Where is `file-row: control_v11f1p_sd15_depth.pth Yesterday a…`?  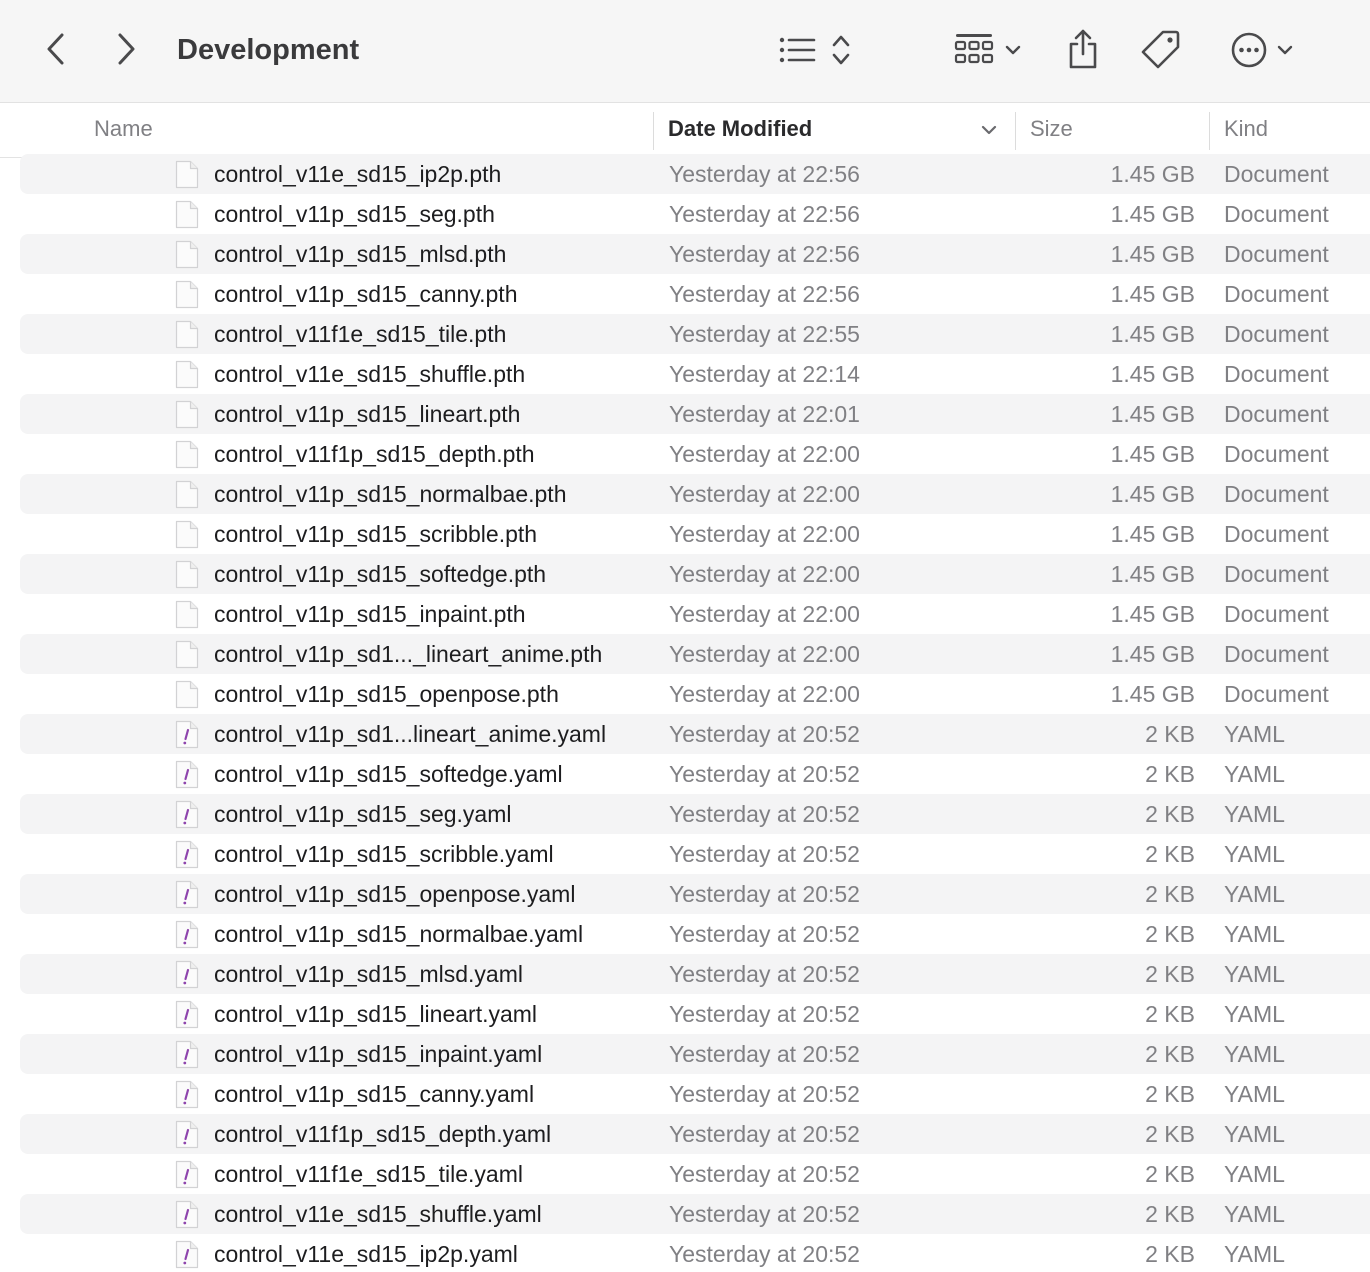
file-row: control_v11f1p_sd15_depth.pth Yesterday a… is located at coordinates (685, 454).